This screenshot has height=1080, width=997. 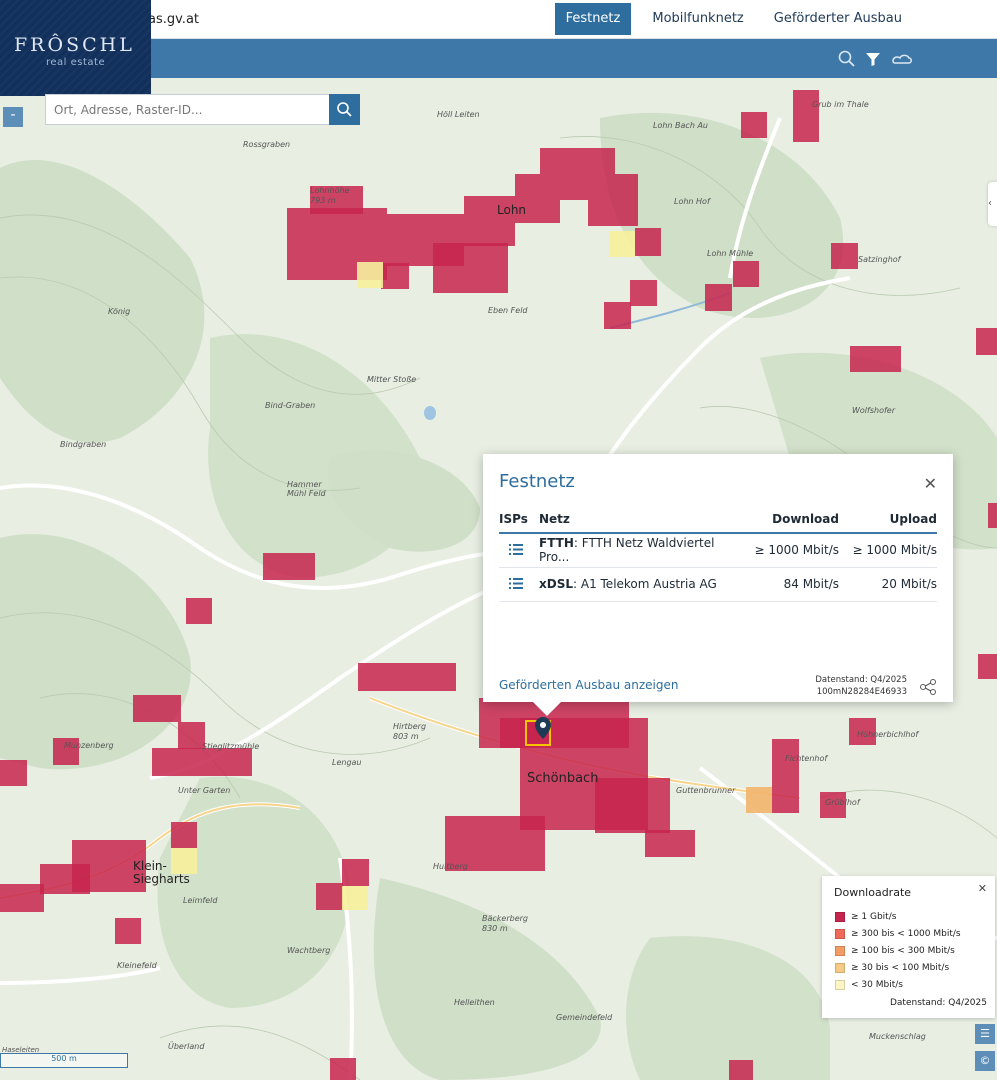 I want to click on tab-festnetz: Festnetz, so click(x=593, y=19).